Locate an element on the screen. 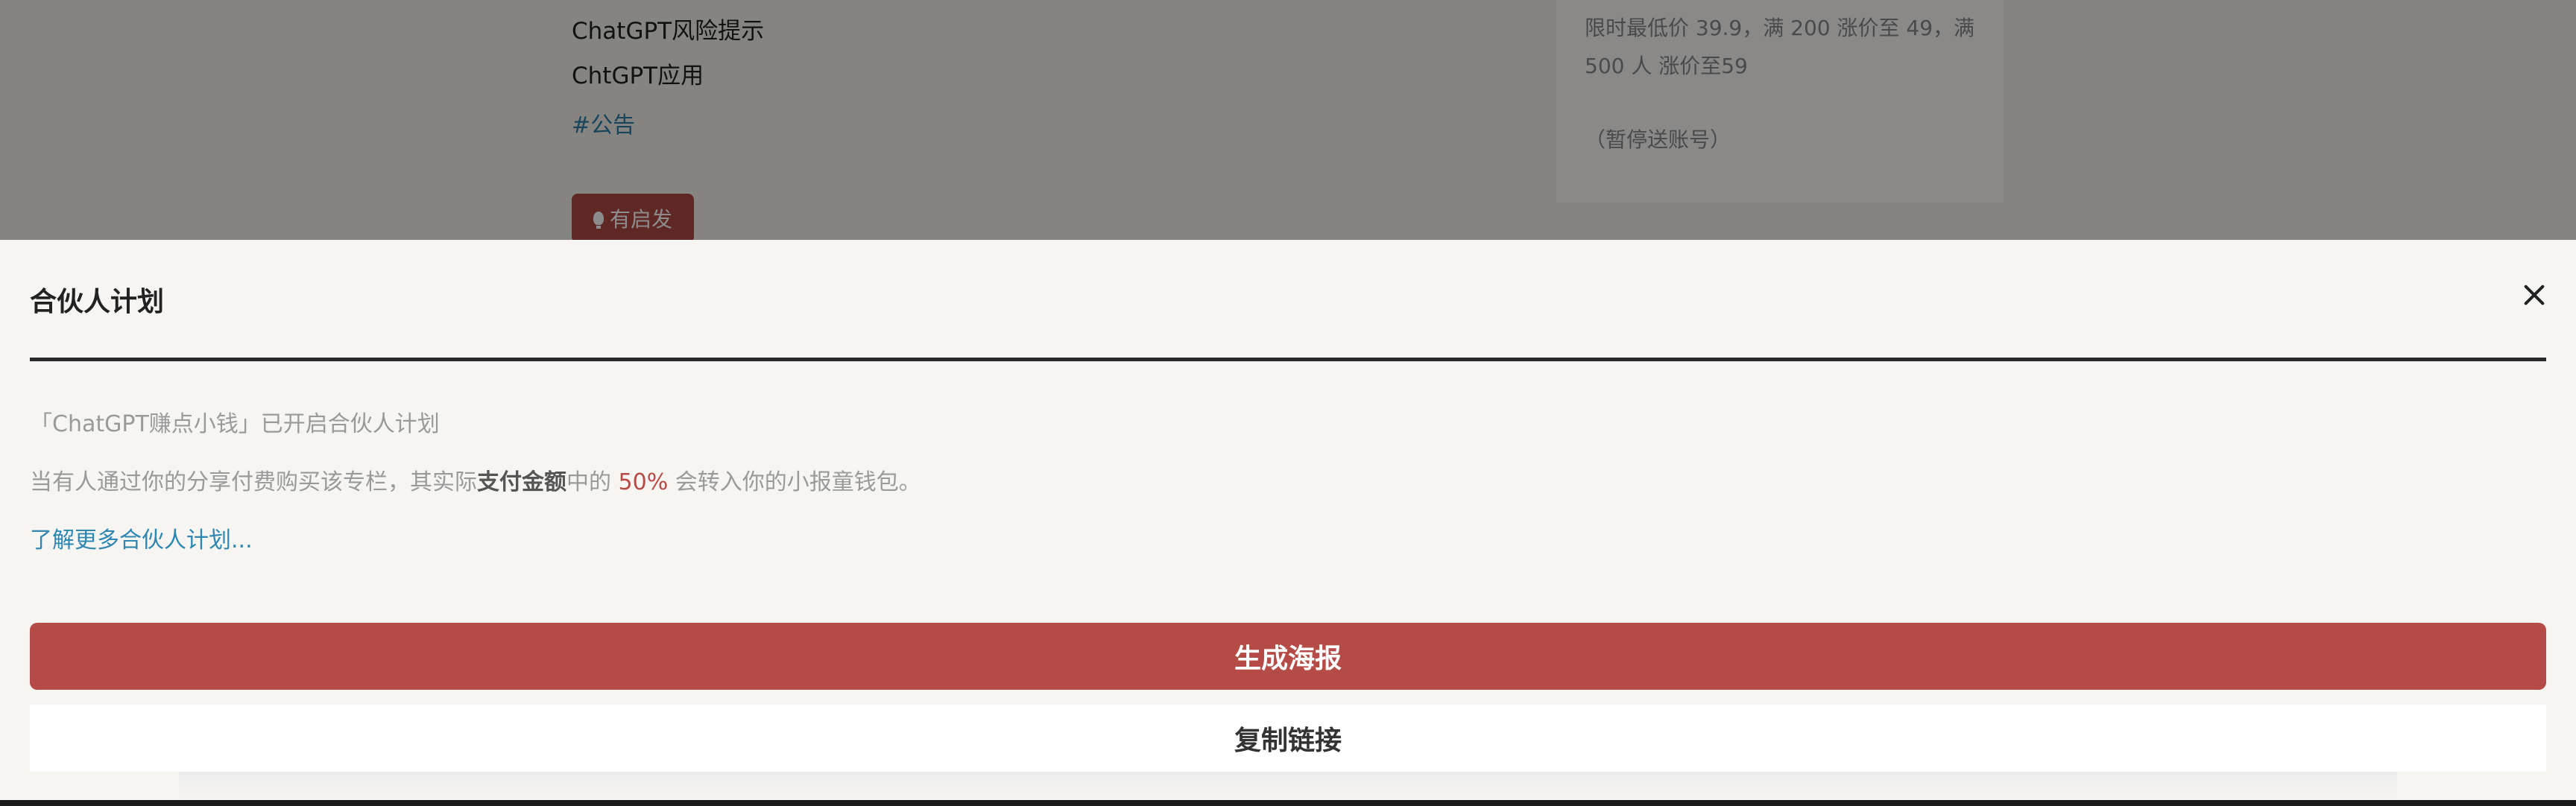 The height and width of the screenshot is (806, 2576). dialog-title: 合伙人计划 is located at coordinates (98, 302).